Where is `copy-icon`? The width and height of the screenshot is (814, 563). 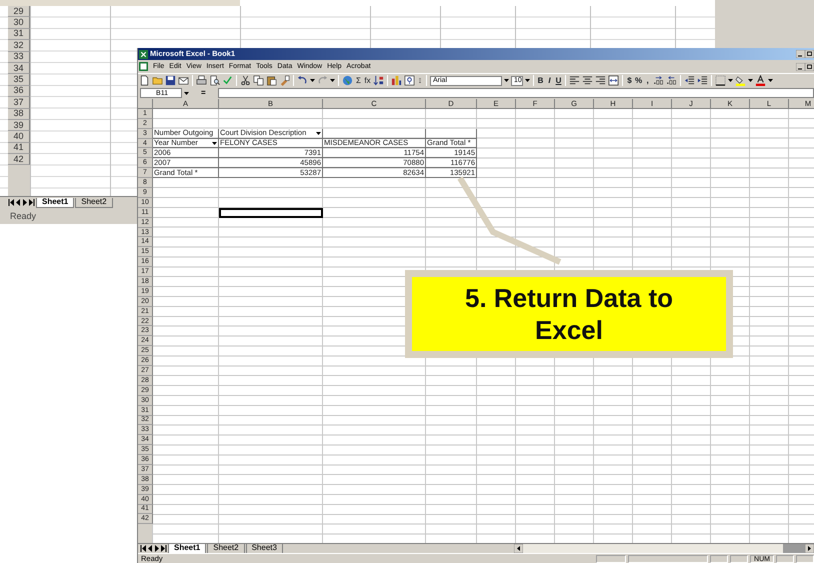
copy-icon is located at coordinates (258, 80).